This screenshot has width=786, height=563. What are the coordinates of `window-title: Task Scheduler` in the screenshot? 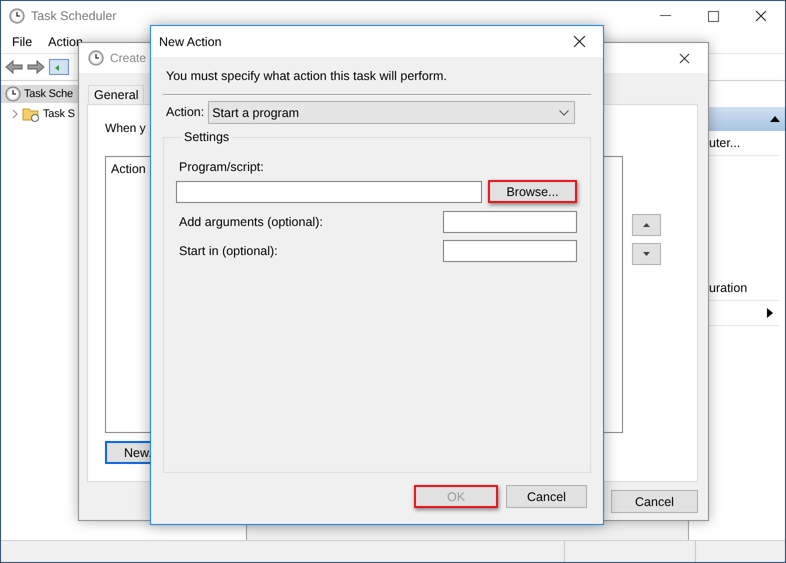 It's located at (73, 16).